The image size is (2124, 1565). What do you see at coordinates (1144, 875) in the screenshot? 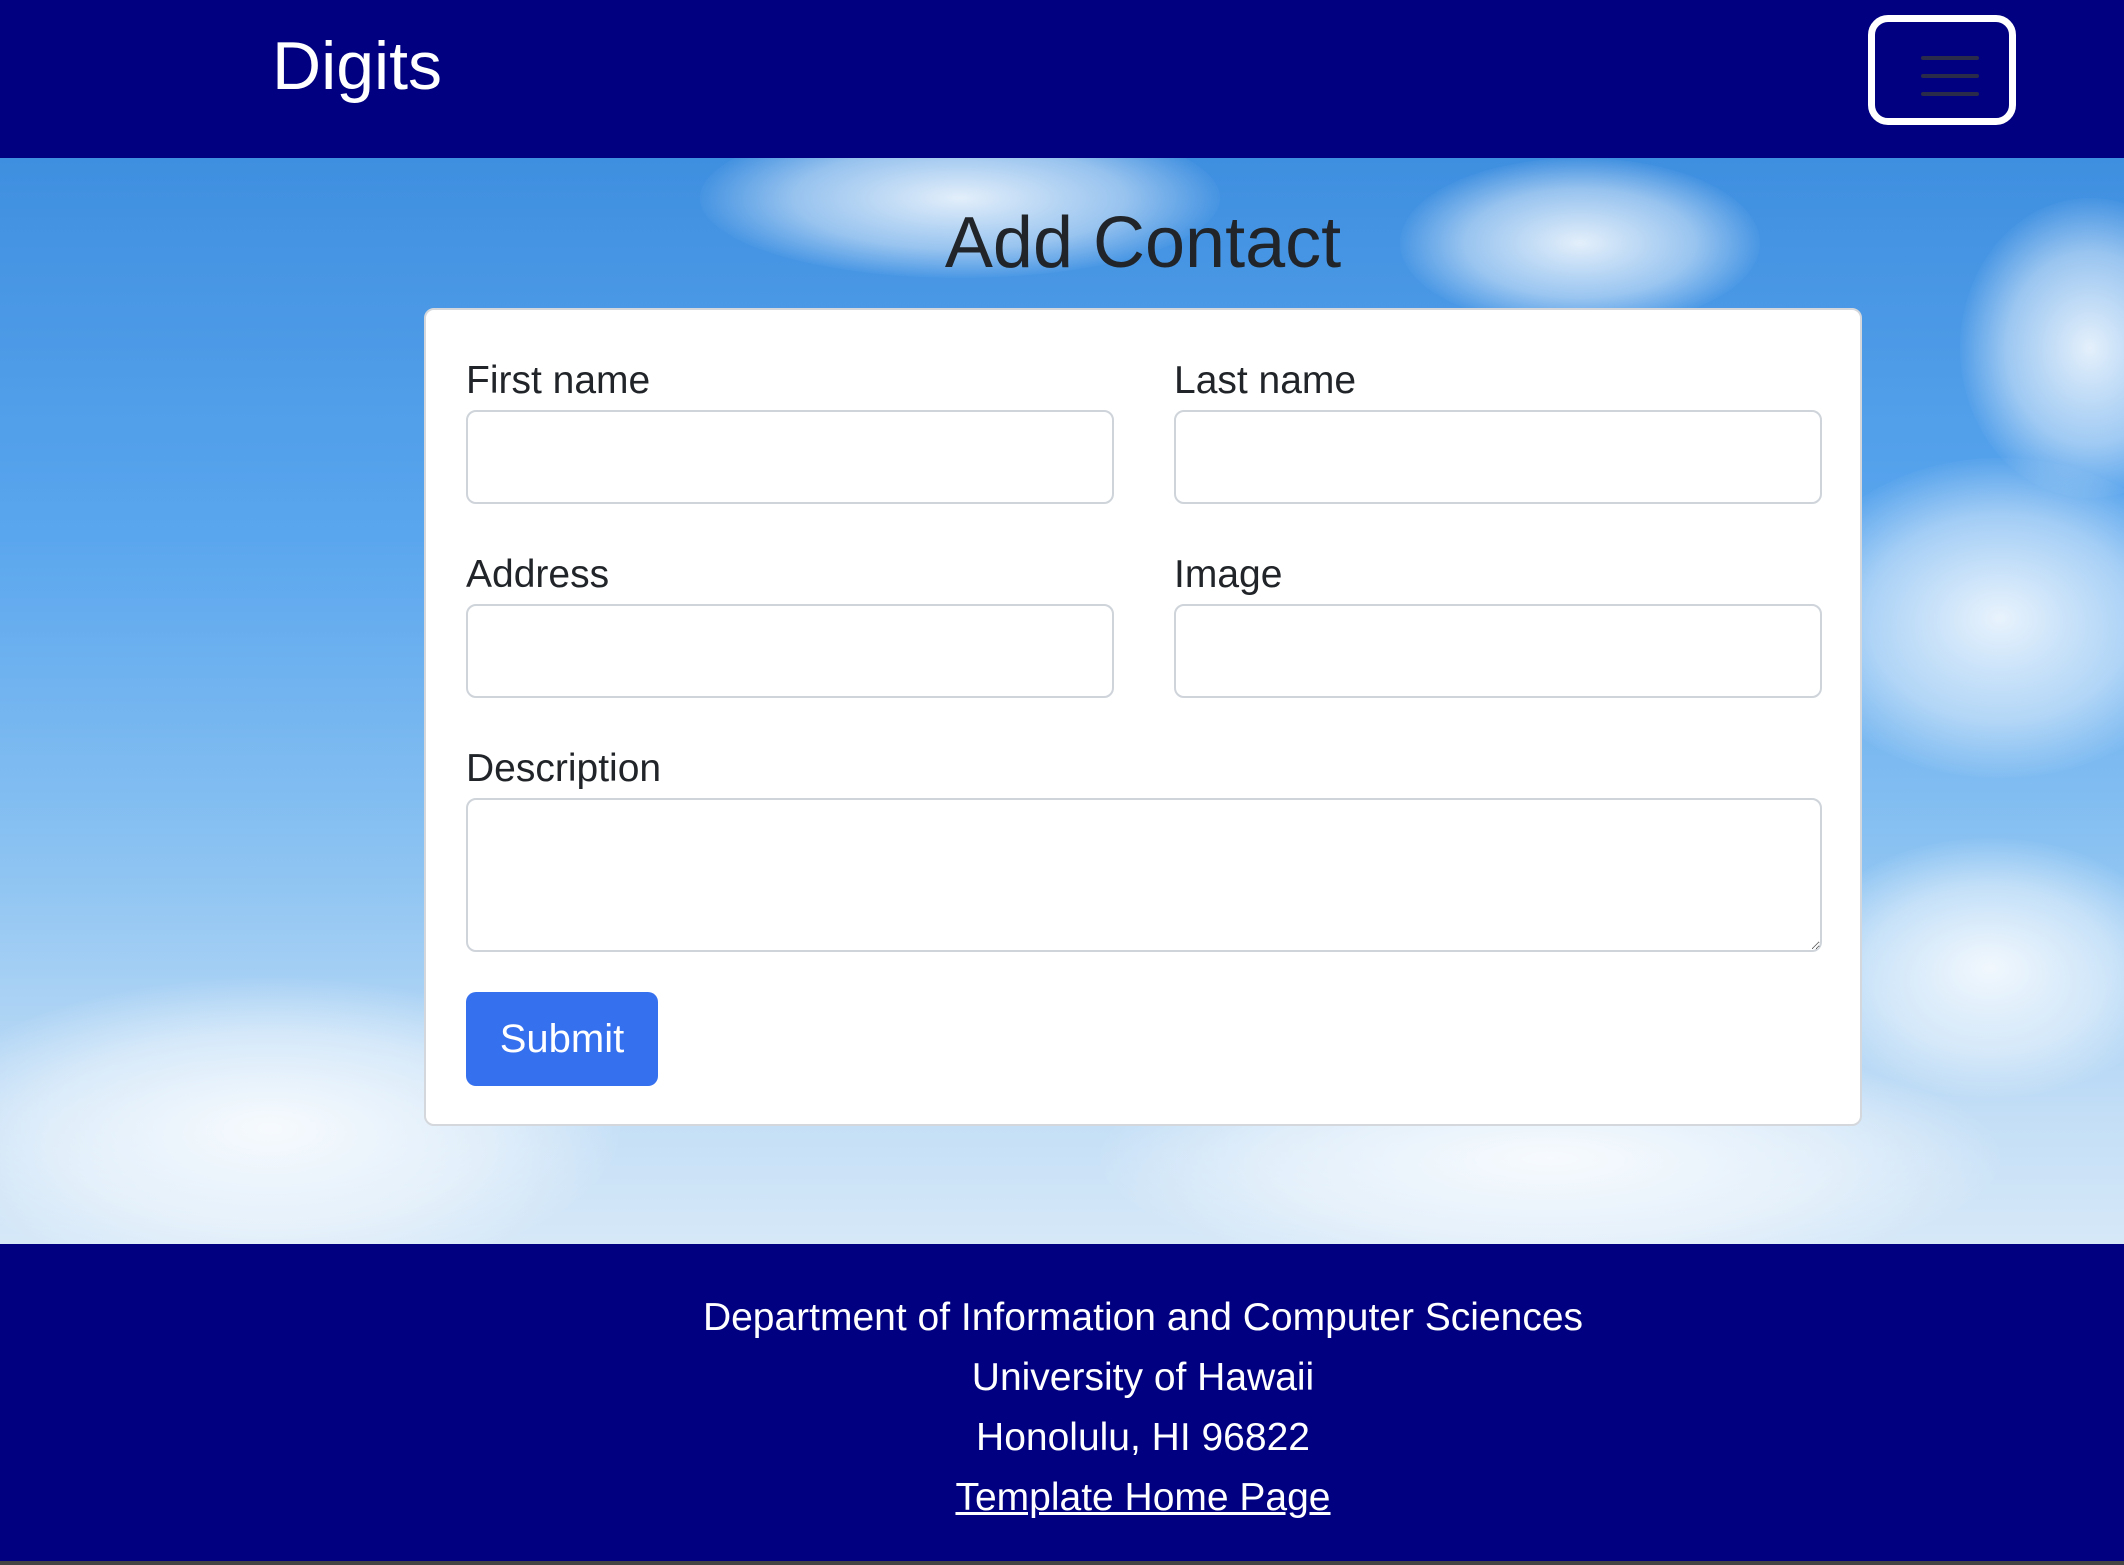
I see `description-textarea` at bounding box center [1144, 875].